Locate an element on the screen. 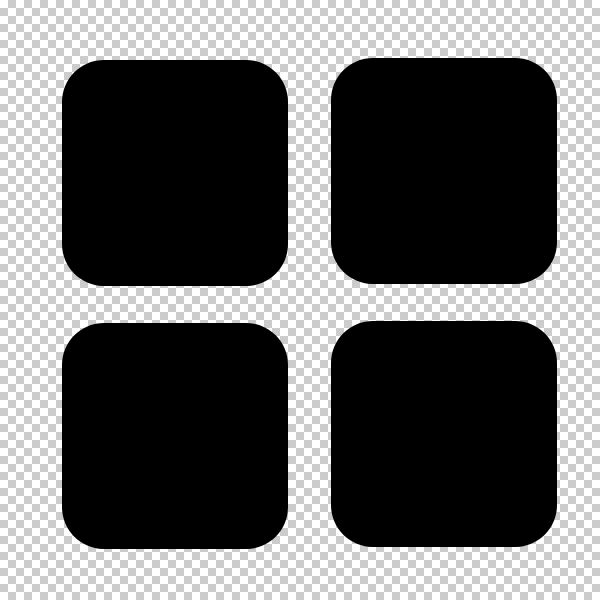 This screenshot has height=600, width=600. grid-tile-top-left is located at coordinates (175, 173).